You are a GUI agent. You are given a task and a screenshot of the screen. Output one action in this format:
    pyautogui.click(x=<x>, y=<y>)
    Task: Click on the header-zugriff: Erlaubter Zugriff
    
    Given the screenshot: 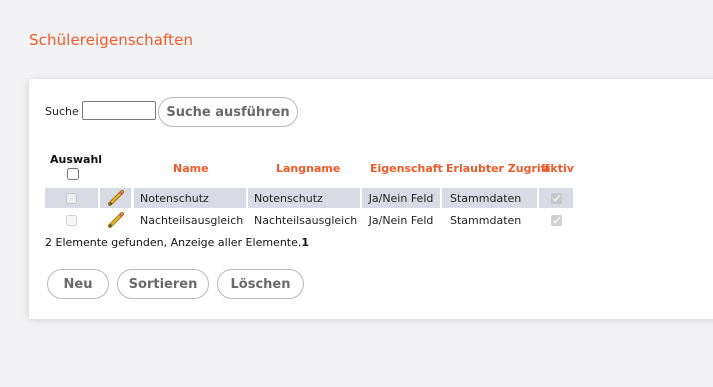 What is the action you would take?
    pyautogui.click(x=498, y=168)
    